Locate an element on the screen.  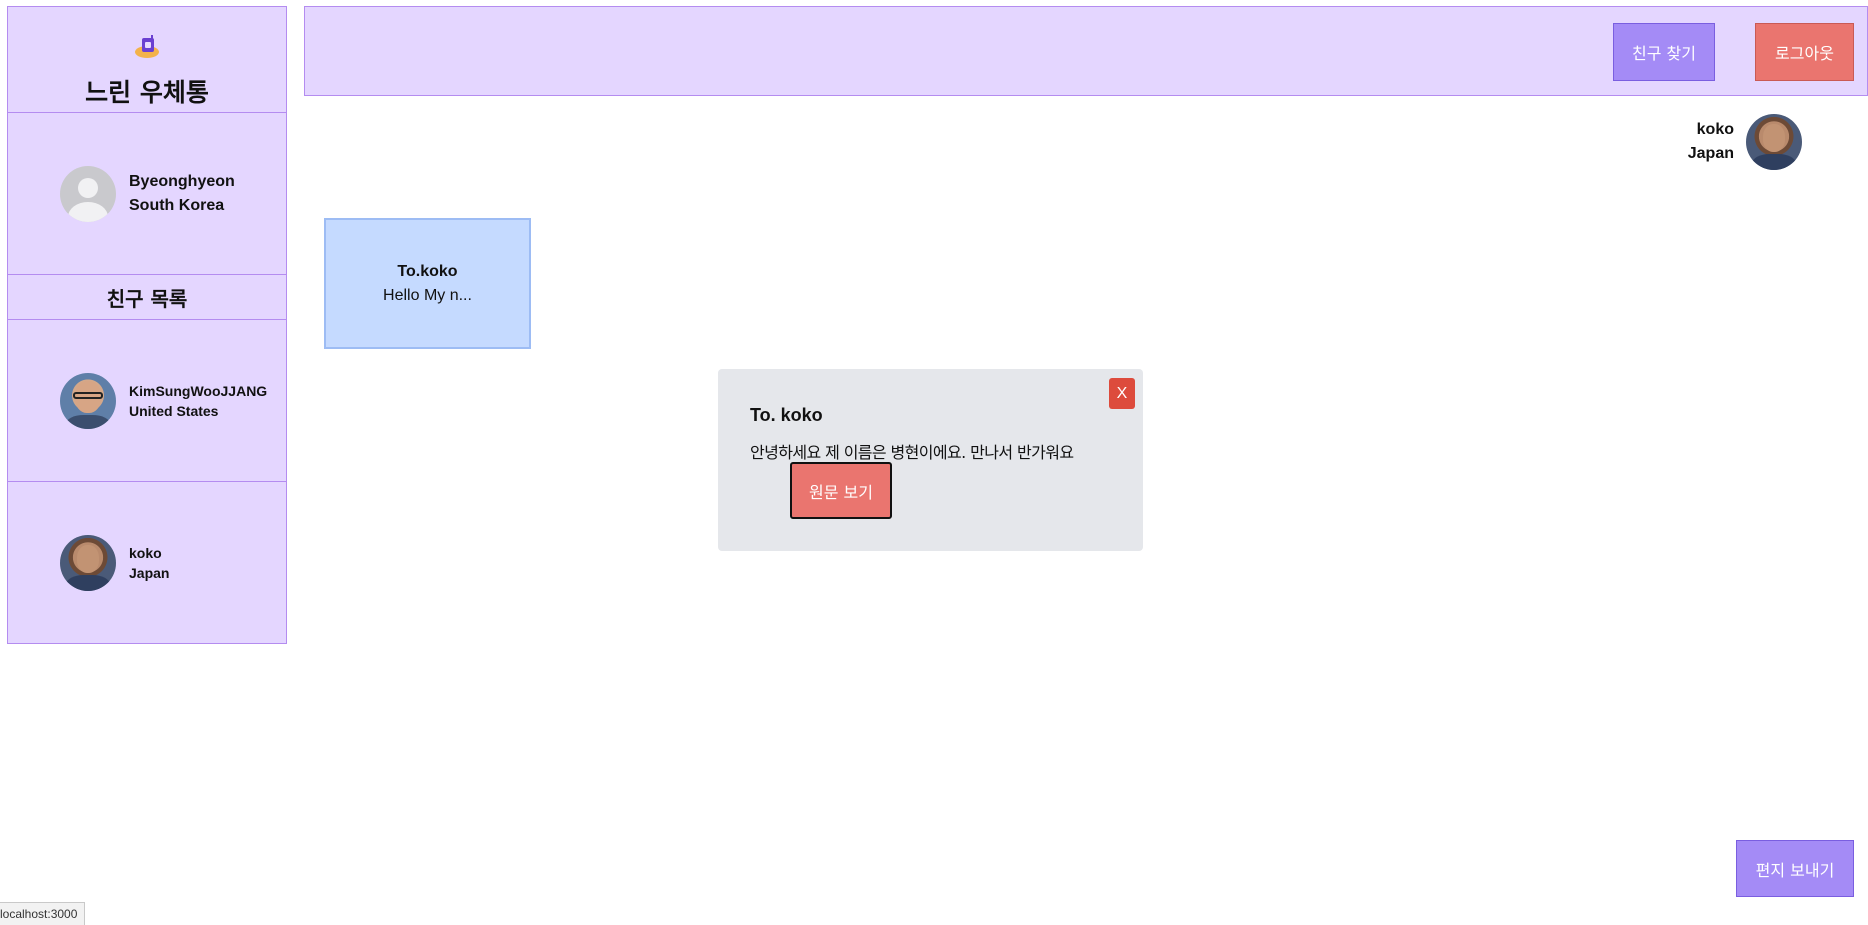
profile-name: Byeonghyeon is located at coordinates (182, 181).